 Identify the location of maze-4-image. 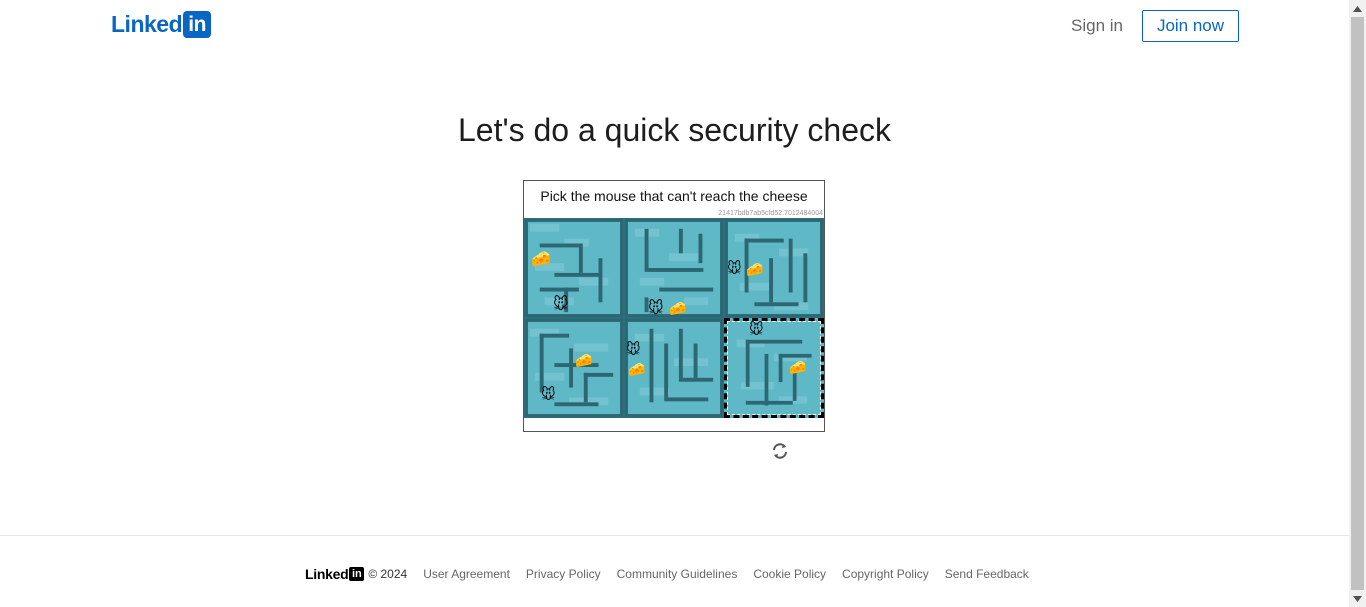
(574, 368).